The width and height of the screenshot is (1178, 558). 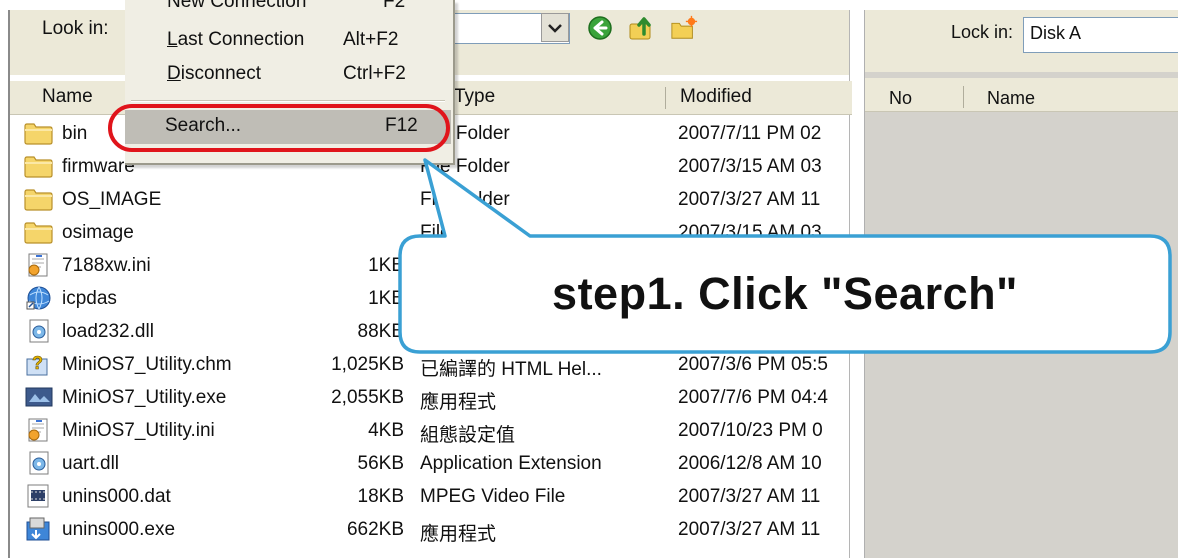 I want to click on file-size: 18KB, so click(x=380, y=496).